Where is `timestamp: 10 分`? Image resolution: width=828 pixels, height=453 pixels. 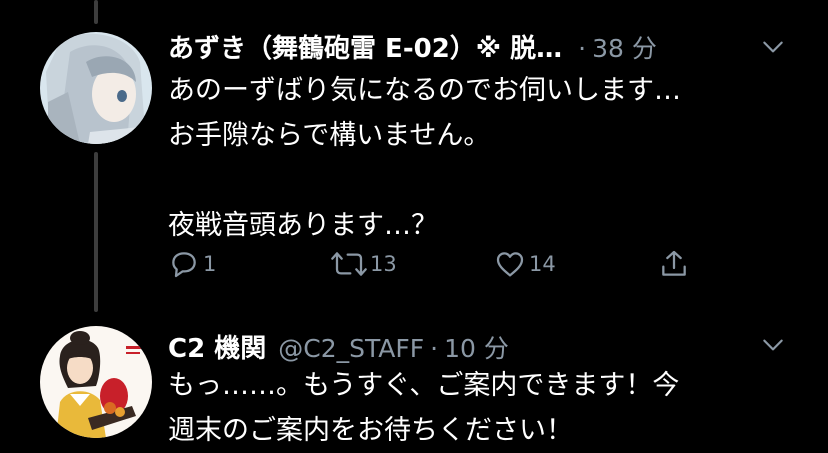 timestamp: 10 分 is located at coordinates (476, 347).